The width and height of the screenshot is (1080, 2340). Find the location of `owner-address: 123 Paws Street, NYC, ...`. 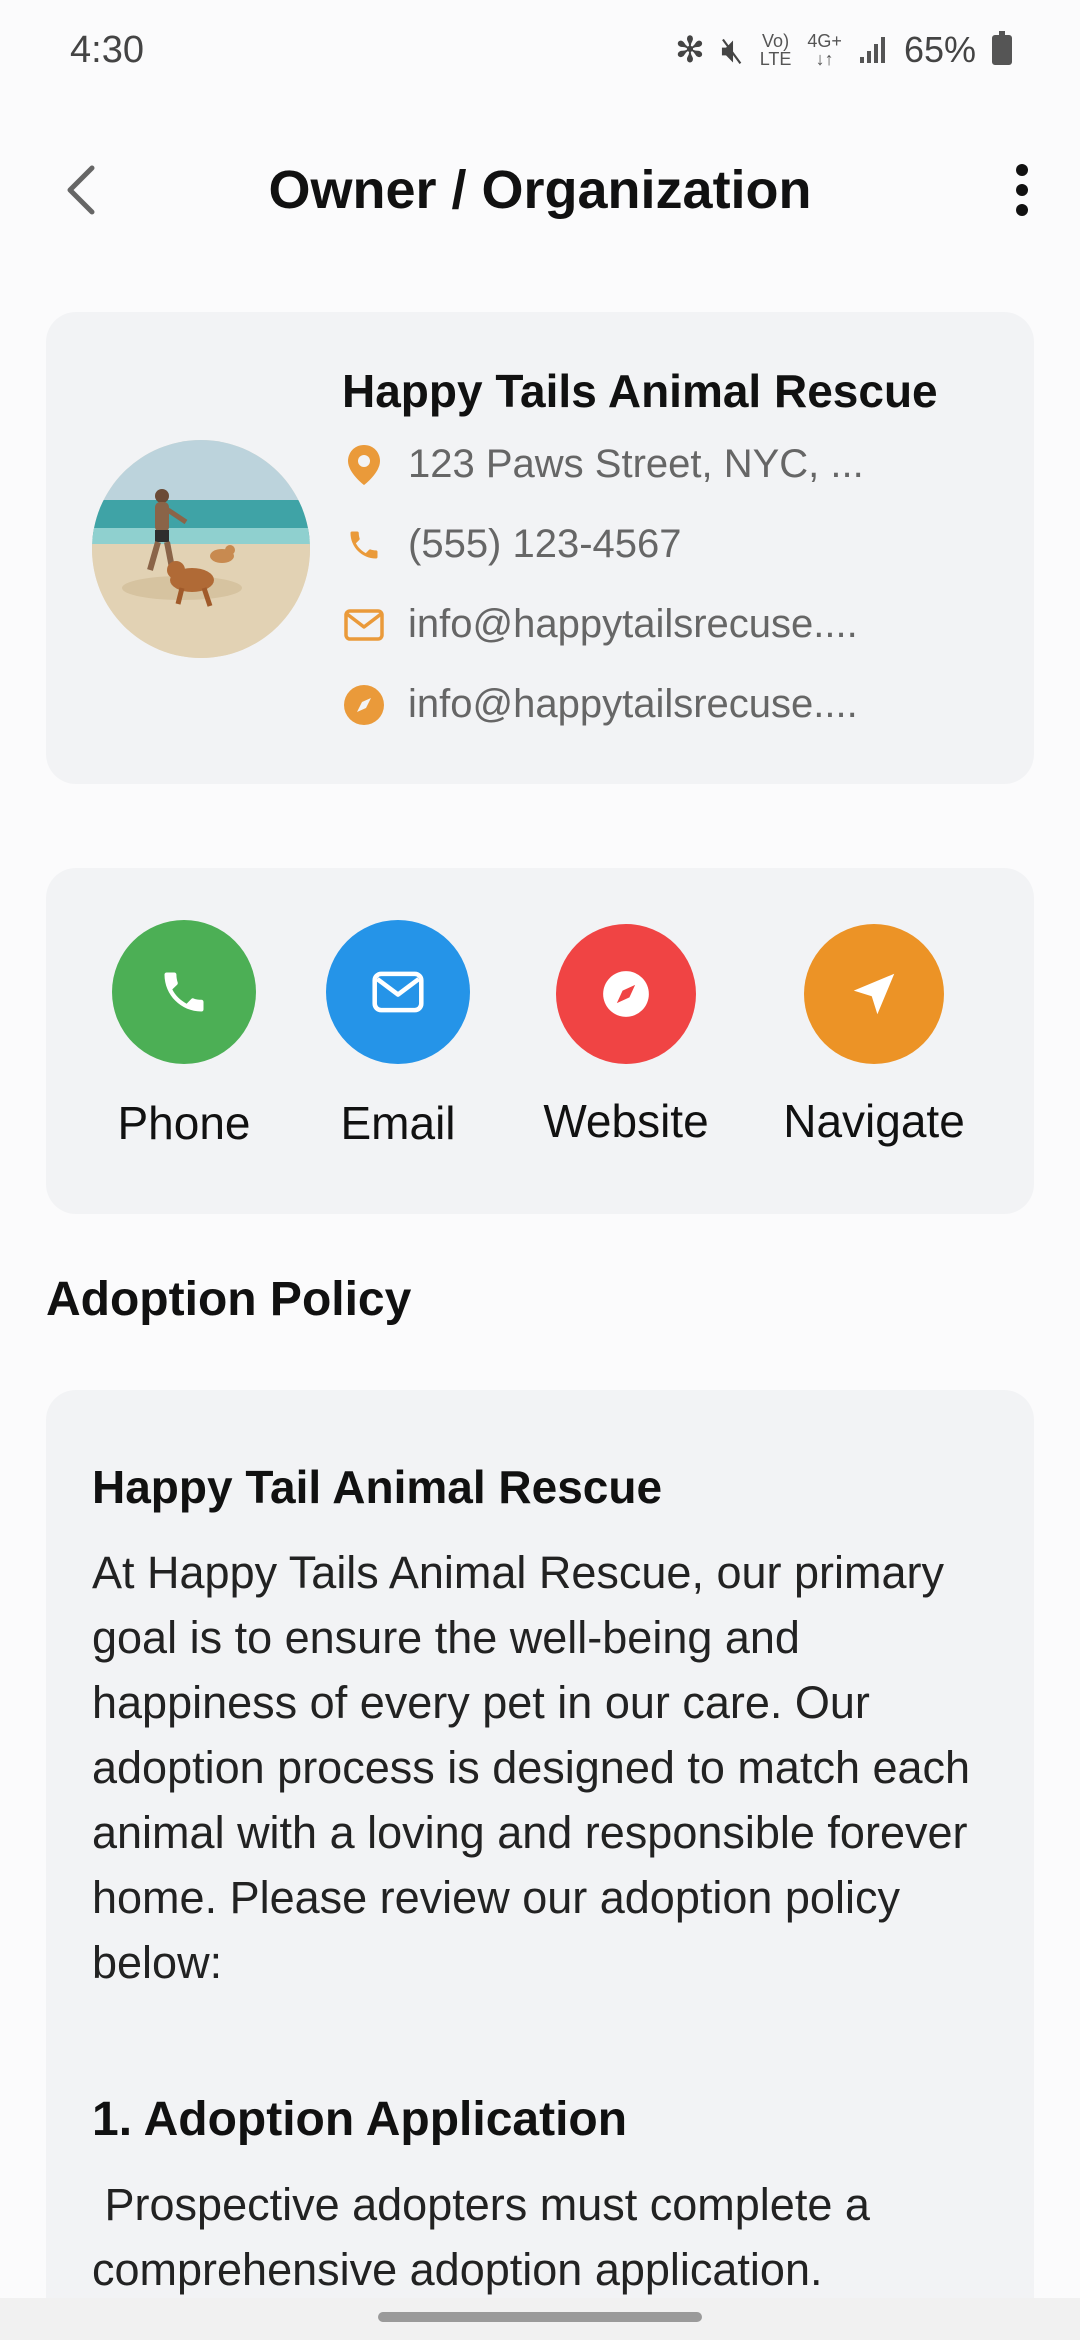

owner-address: 123 Paws Street, NYC, ... is located at coordinates (636, 464).